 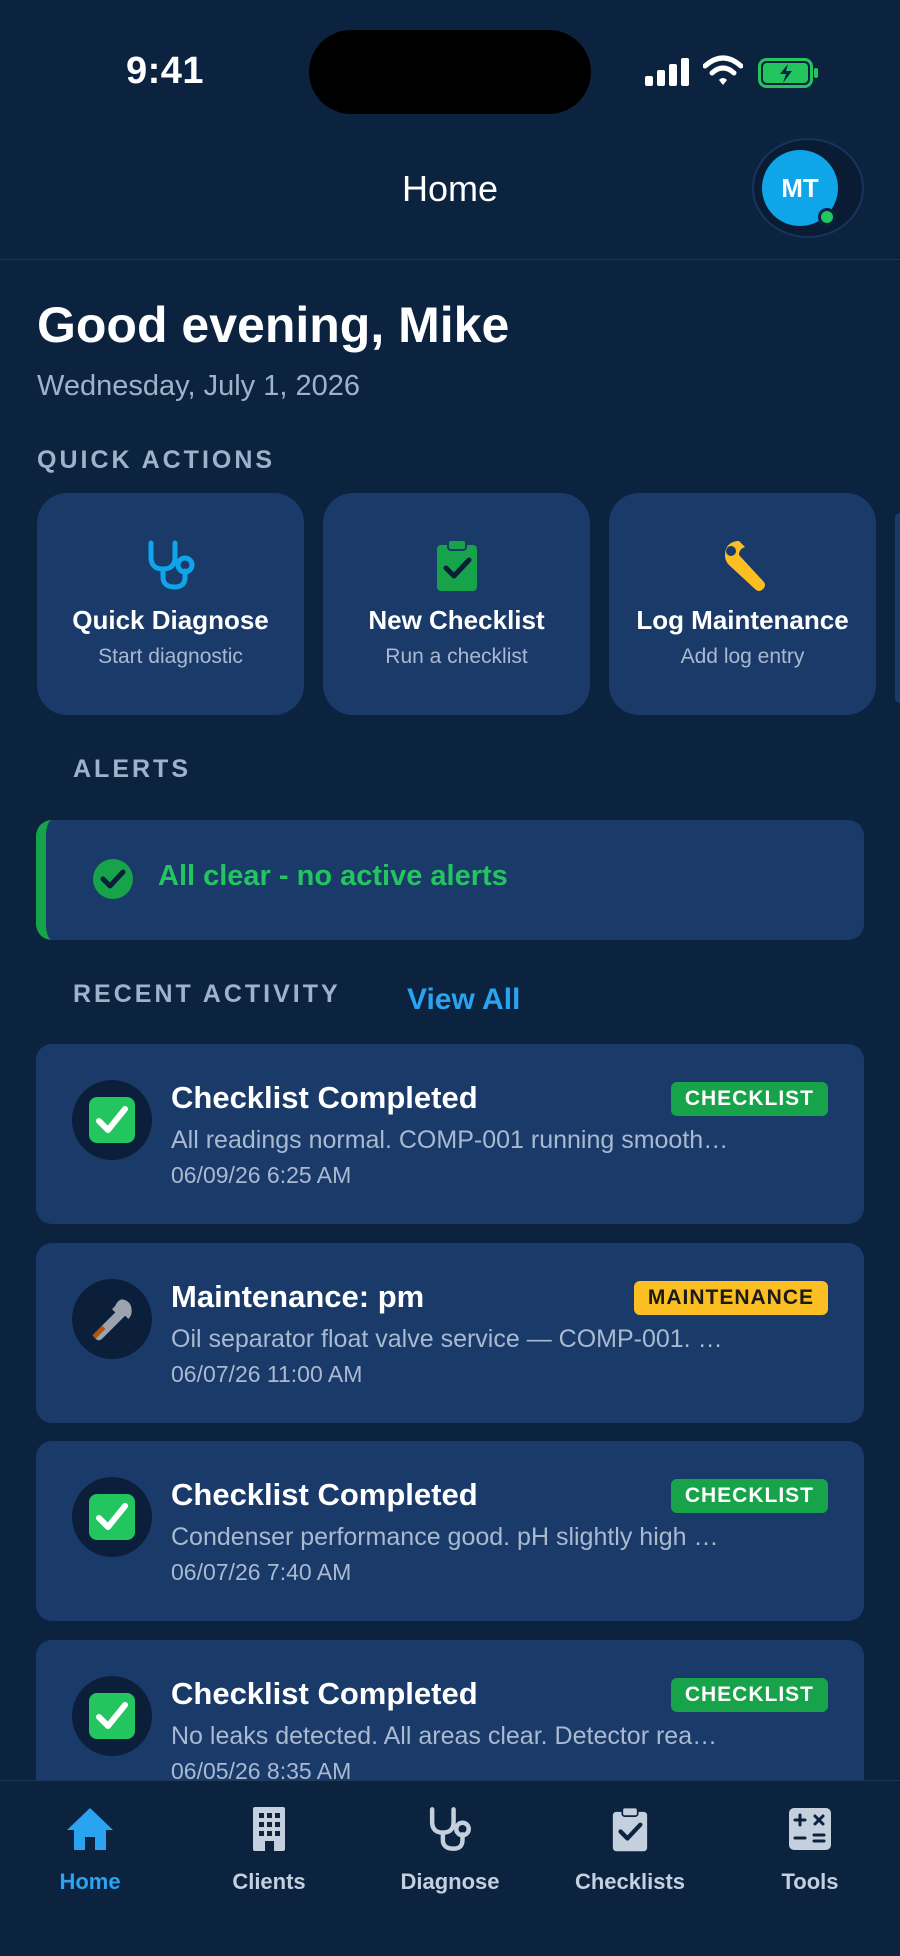 I want to click on wifi-icon, so click(x=723, y=70).